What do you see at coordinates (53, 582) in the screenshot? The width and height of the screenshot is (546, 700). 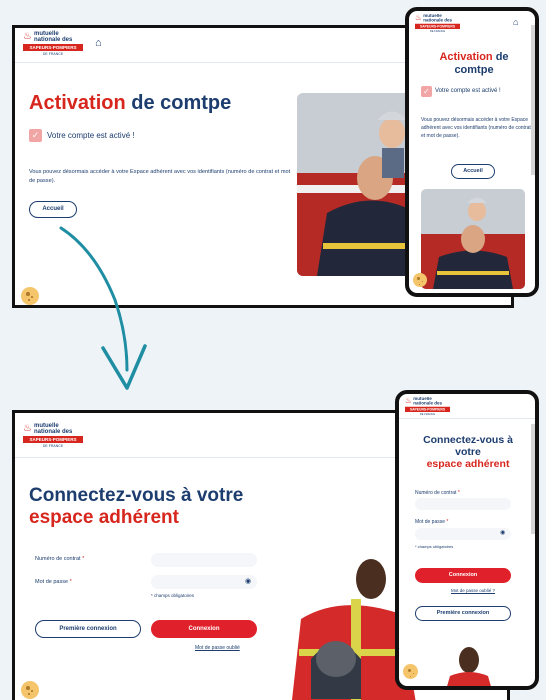 I see `password-label: Mot de passe *` at bounding box center [53, 582].